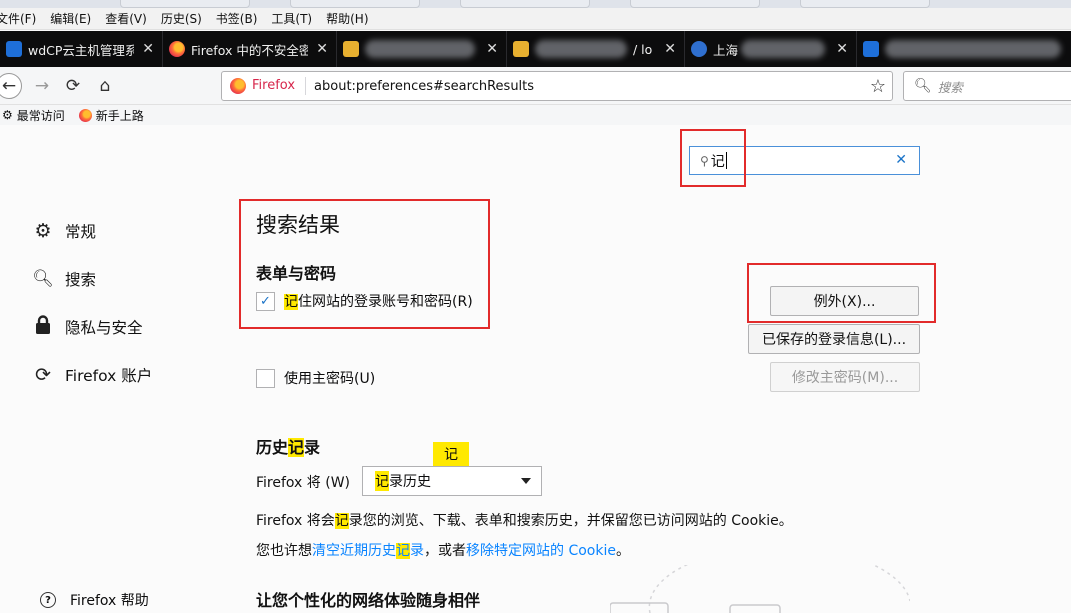 This screenshot has width=1071, height=613. What do you see at coordinates (410, 482) in the screenshot?
I see `select-value: 录历史` at bounding box center [410, 482].